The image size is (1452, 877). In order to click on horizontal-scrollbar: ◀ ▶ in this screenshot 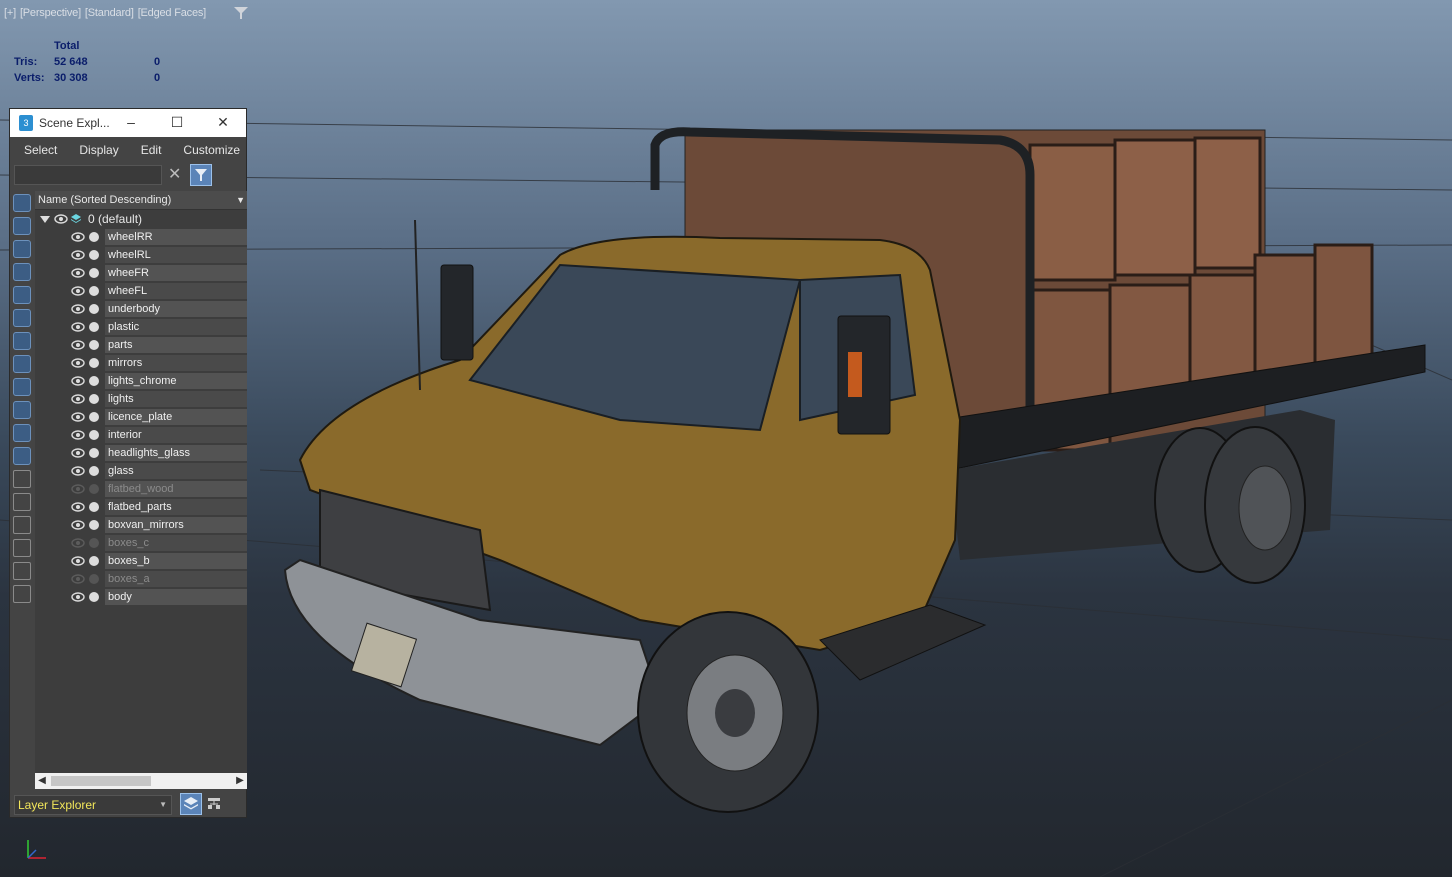, I will do `click(141, 781)`.